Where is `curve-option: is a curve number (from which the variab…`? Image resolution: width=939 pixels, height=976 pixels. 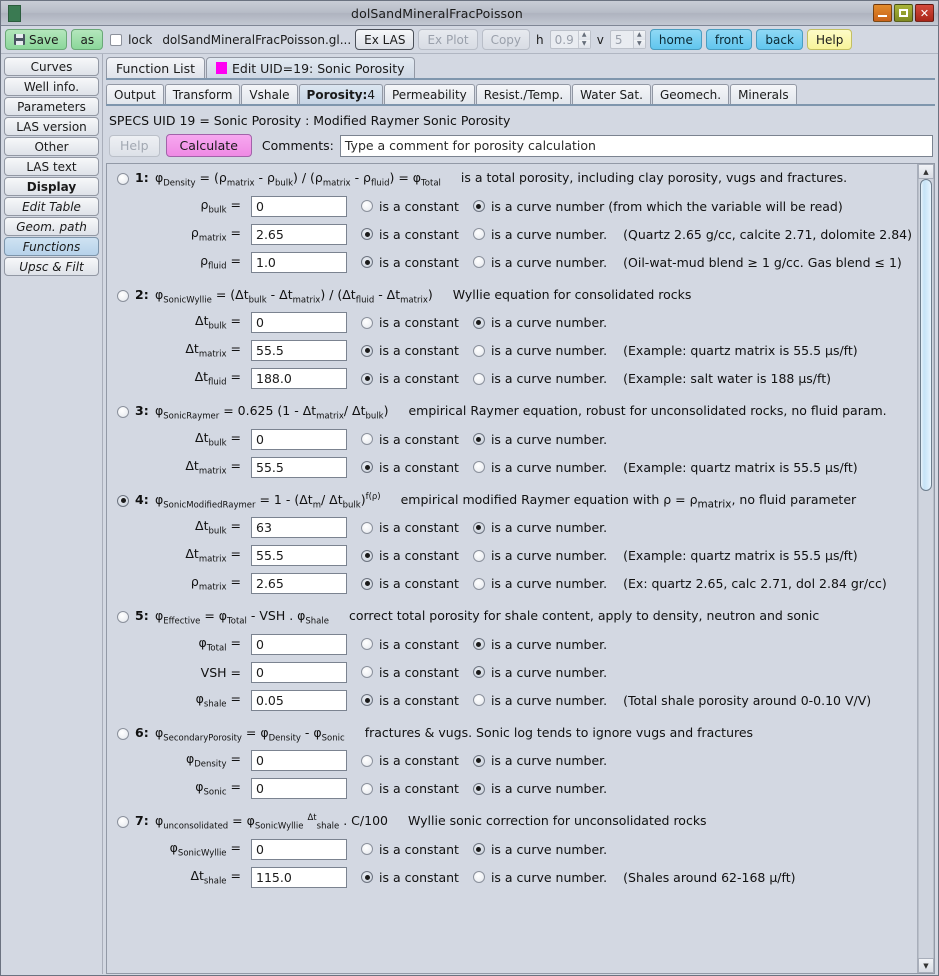
curve-option: is a curve number (from which the variab… is located at coordinates (657, 206).